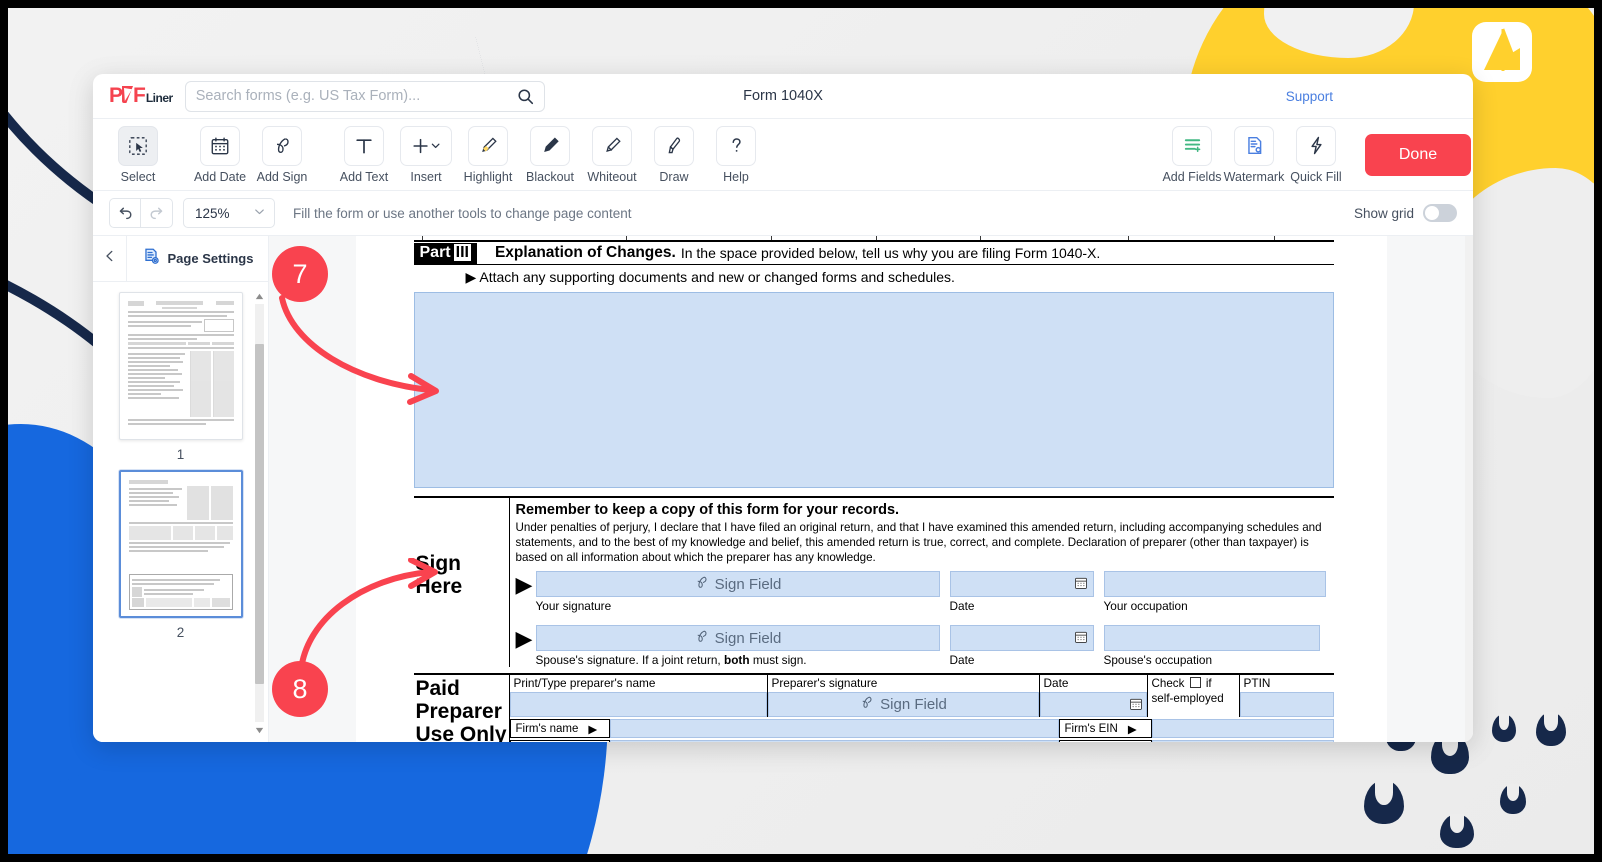 Image resolution: width=1602 pixels, height=862 pixels. I want to click on your-occupation-field, so click(1214, 584).